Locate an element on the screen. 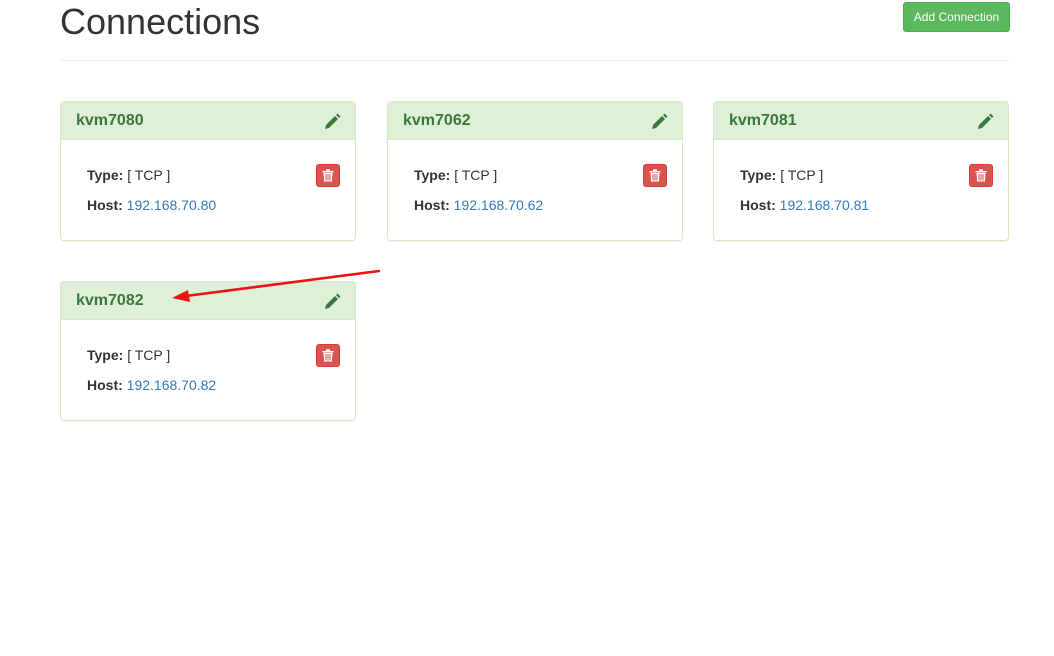 The image size is (1054, 656). host-link: 192.168.70.82 is located at coordinates (172, 385).